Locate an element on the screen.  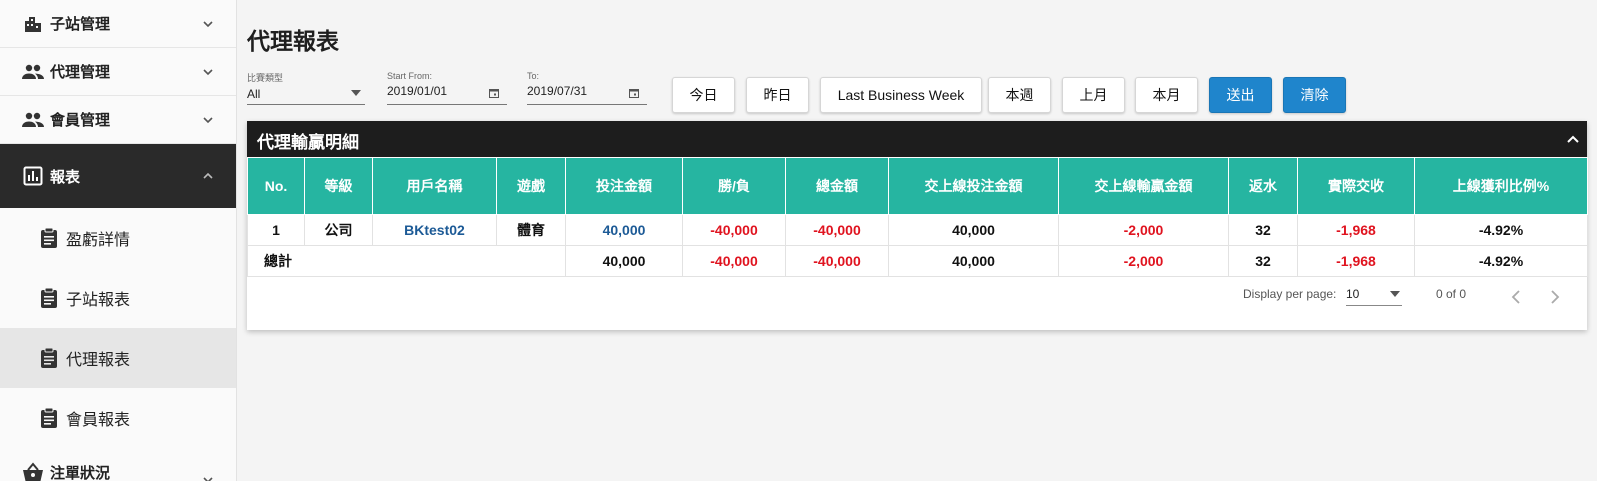
end-date-field: To: 2019/07/31 is located at coordinates (587, 88).